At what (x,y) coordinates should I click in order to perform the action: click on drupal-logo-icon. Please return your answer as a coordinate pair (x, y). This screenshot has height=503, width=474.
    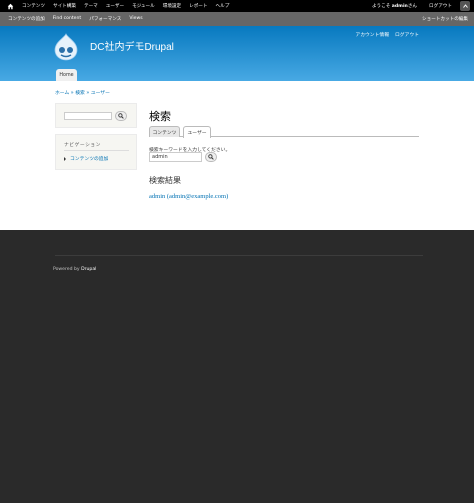
    Looking at the image, I should click on (66, 47).